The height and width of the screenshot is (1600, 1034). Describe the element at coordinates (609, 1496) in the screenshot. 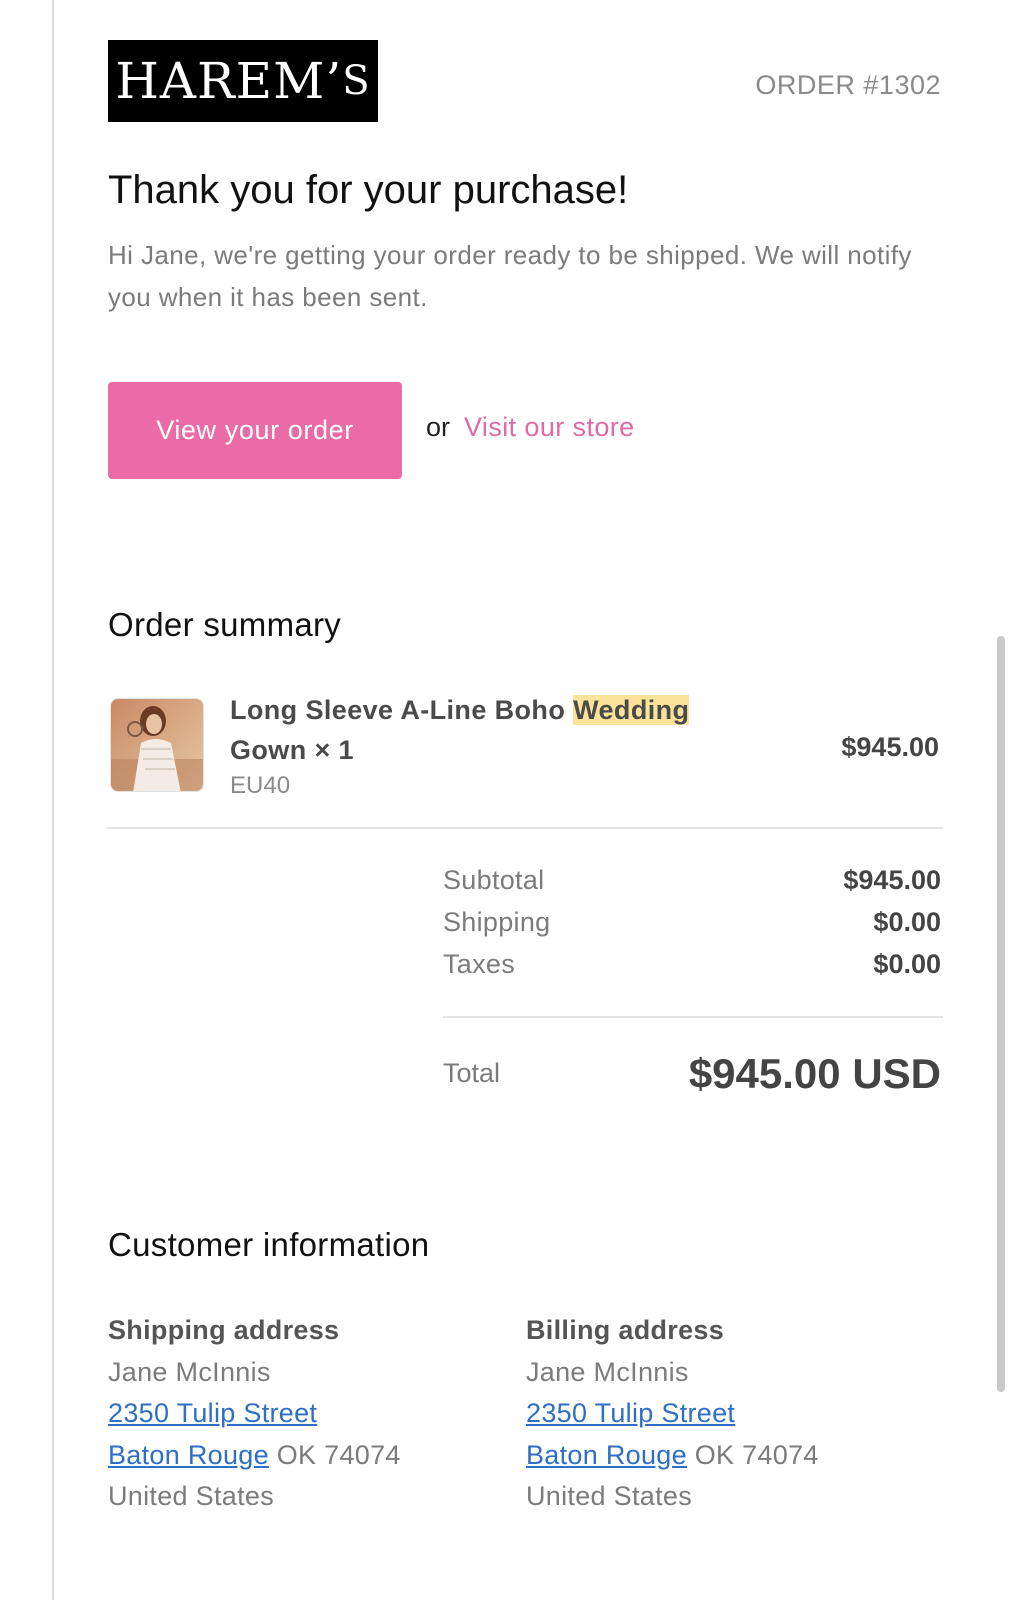

I see `billing-country: United States` at that location.